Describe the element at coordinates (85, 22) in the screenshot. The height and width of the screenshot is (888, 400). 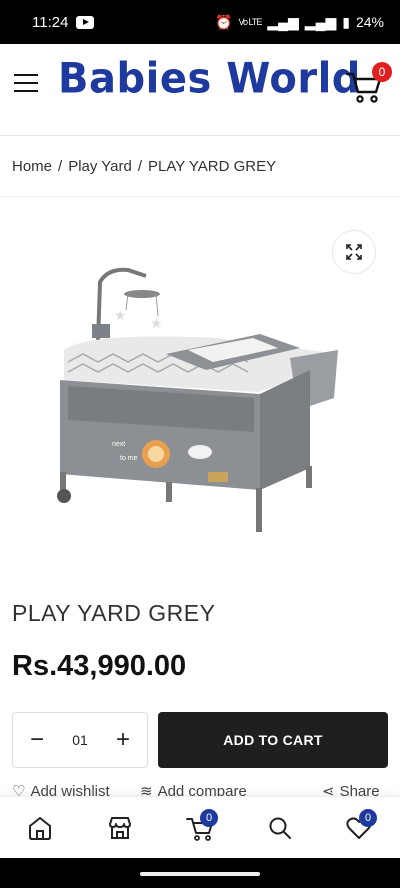
I see `youtube-notification-icon` at that location.